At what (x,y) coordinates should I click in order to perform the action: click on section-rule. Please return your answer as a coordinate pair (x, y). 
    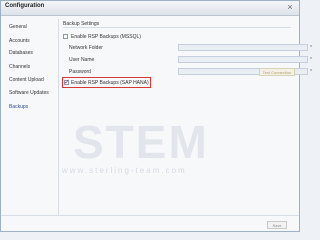
    Looking at the image, I should click on (177, 27).